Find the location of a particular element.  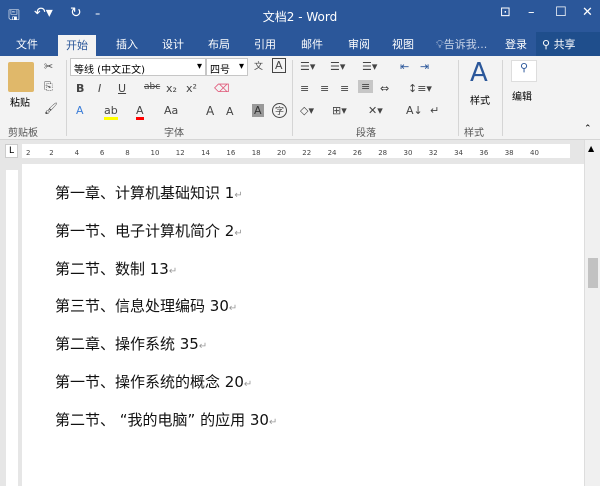

tab-references: 引用 is located at coordinates (265, 44).